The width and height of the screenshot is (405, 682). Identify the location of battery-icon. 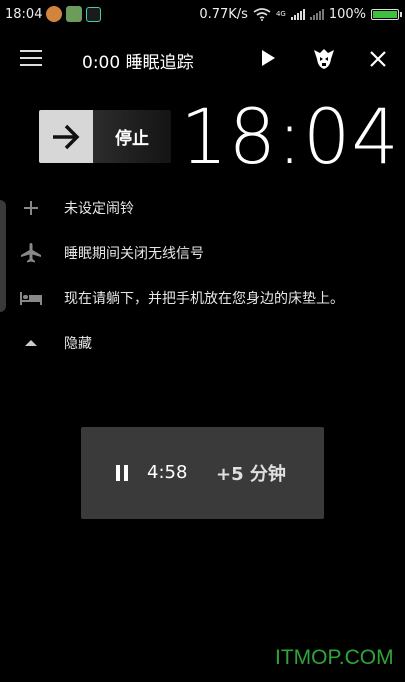
(386, 14).